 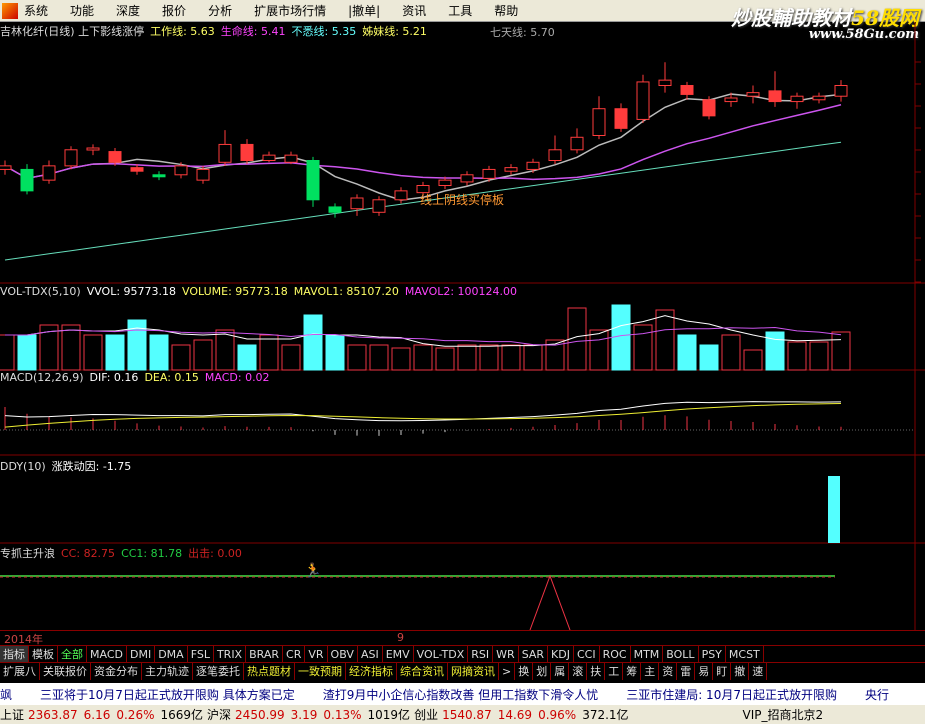 I want to click on tab-DMI: DMI, so click(x=141, y=654).